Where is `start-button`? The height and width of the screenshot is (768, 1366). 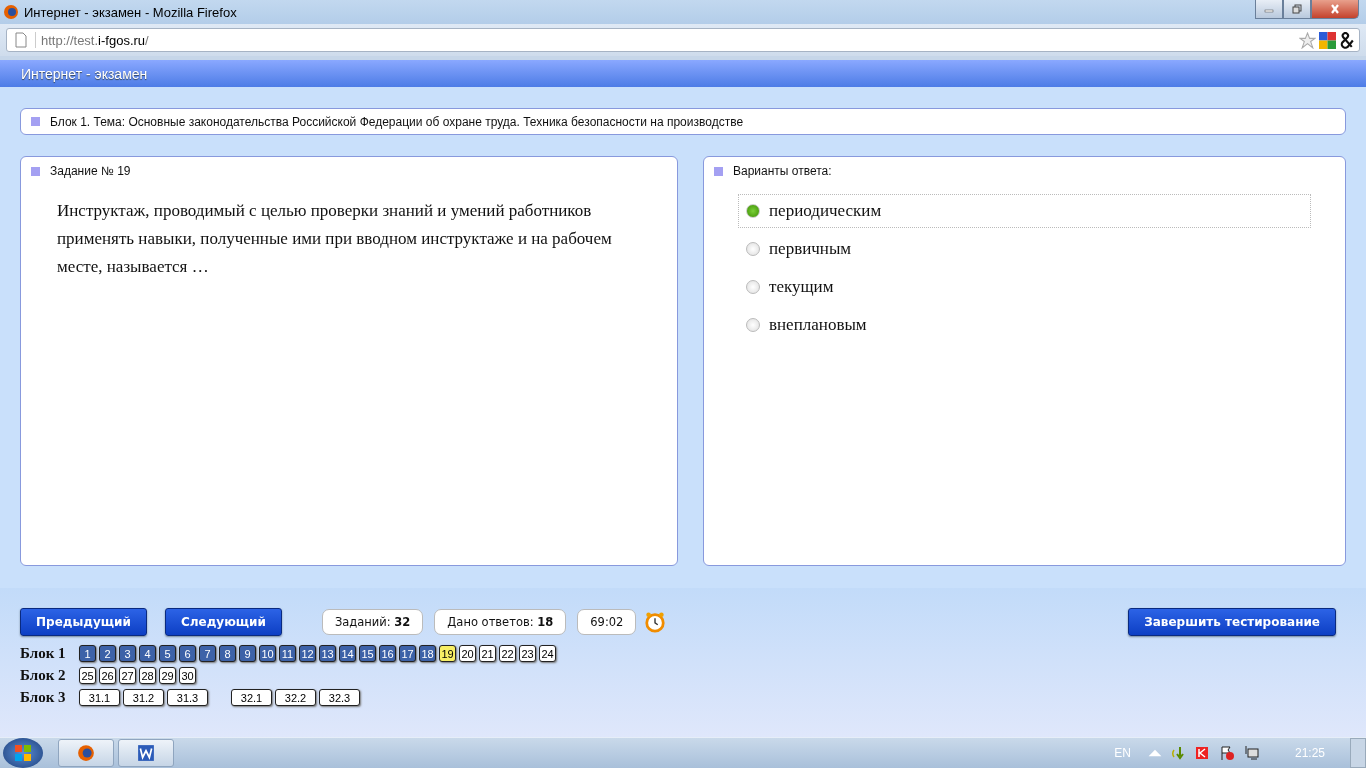
start-button is located at coordinates (23, 753).